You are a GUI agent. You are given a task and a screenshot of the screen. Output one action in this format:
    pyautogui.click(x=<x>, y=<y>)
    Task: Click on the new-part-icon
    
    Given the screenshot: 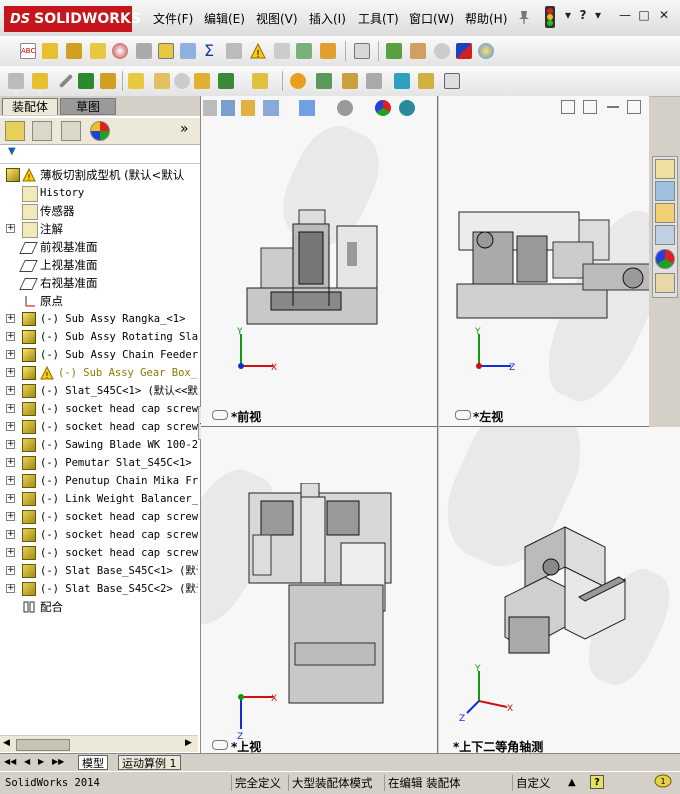 What is the action you would take?
    pyautogui.click(x=40, y=81)
    